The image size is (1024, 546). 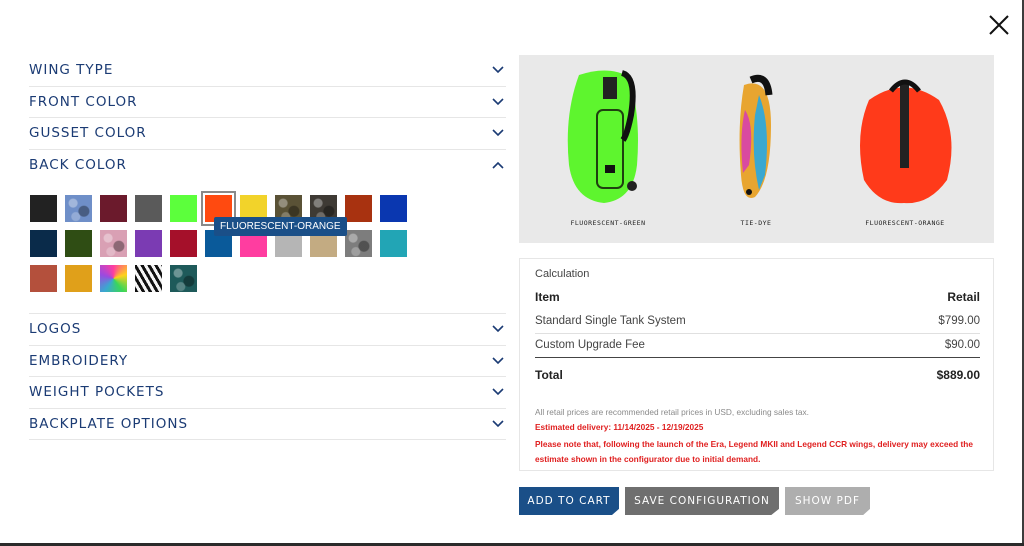 What do you see at coordinates (608, 223) in the screenshot?
I see `product-label-front: FLUORESCENT-GREEN` at bounding box center [608, 223].